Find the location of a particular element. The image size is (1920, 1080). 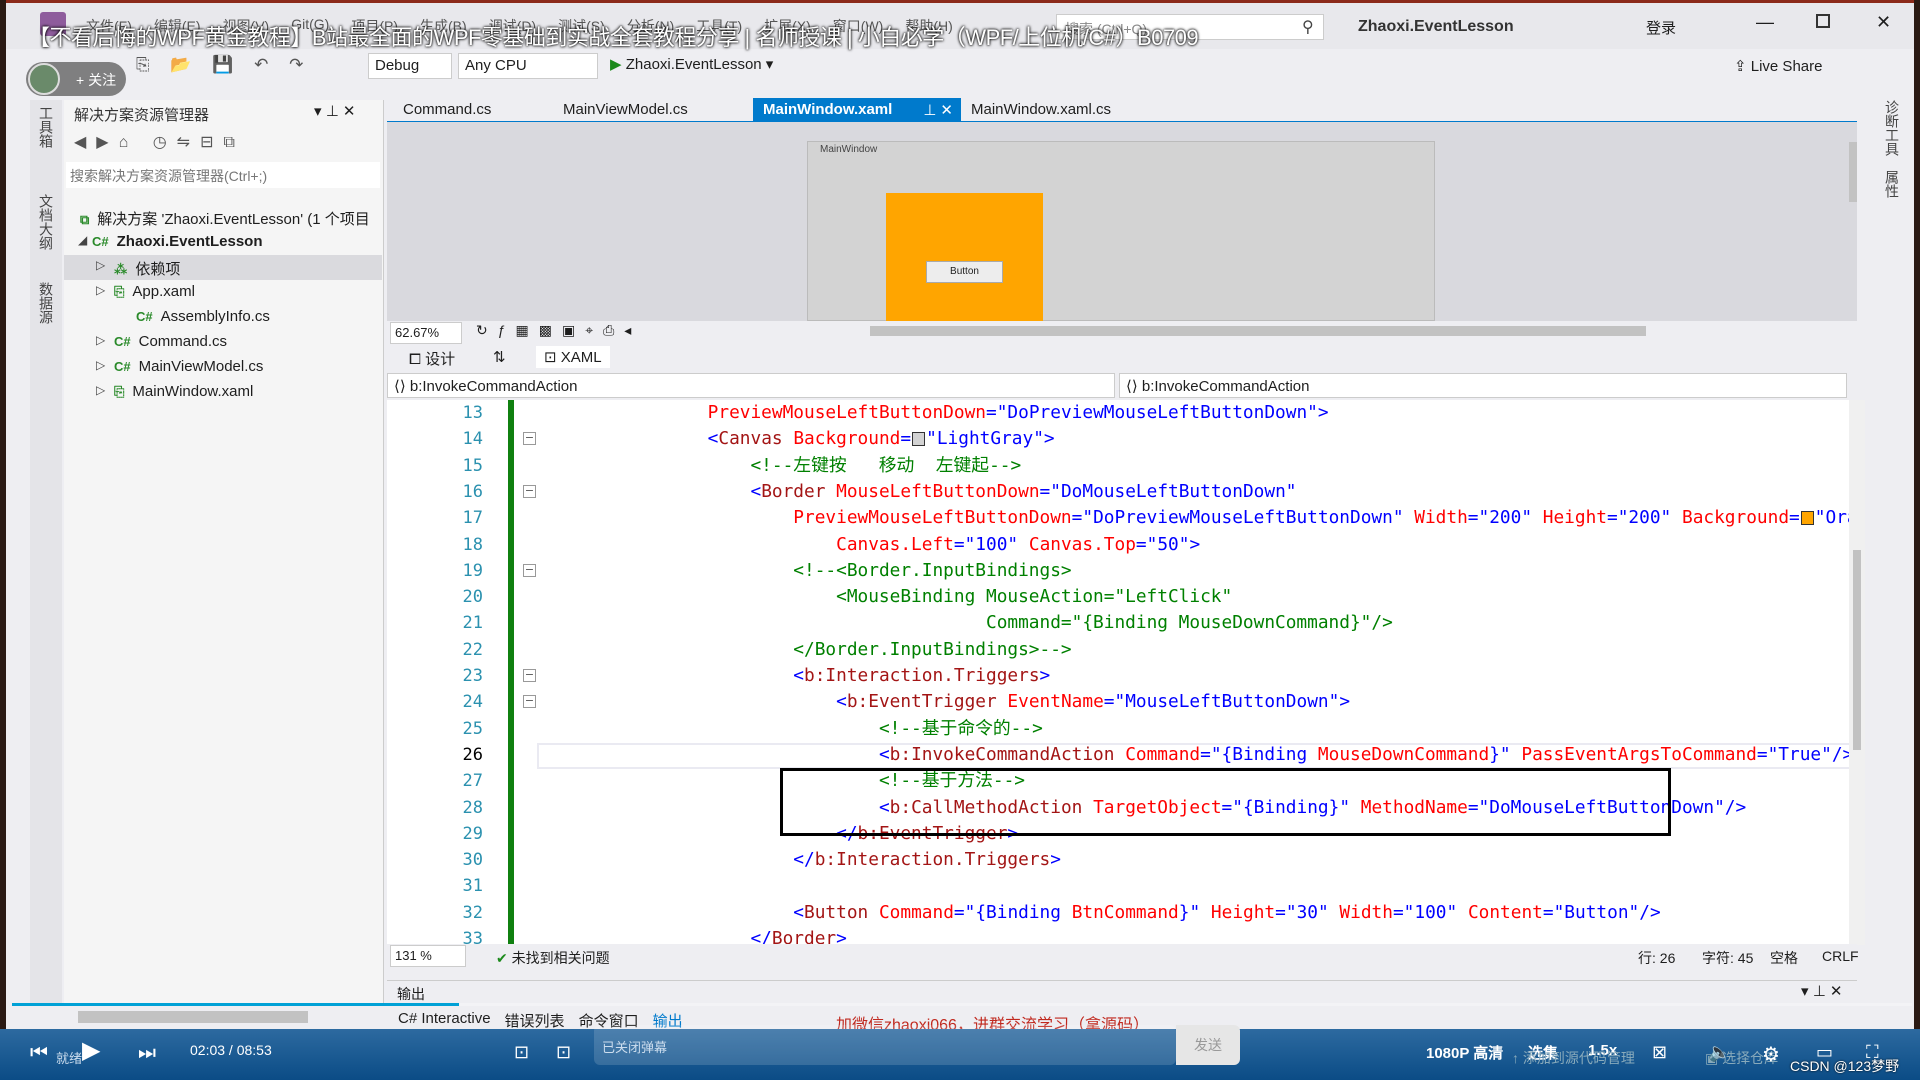

editor-vscrollbar is located at coordinates (1857, 672).